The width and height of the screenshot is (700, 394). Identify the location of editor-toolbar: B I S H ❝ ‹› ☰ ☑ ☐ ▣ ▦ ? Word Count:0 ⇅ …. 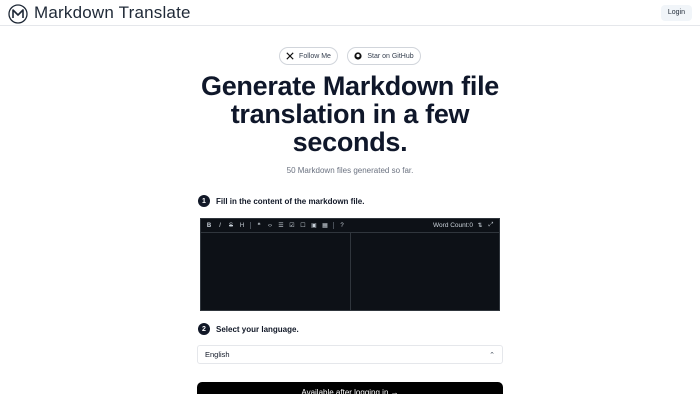
(350, 226).